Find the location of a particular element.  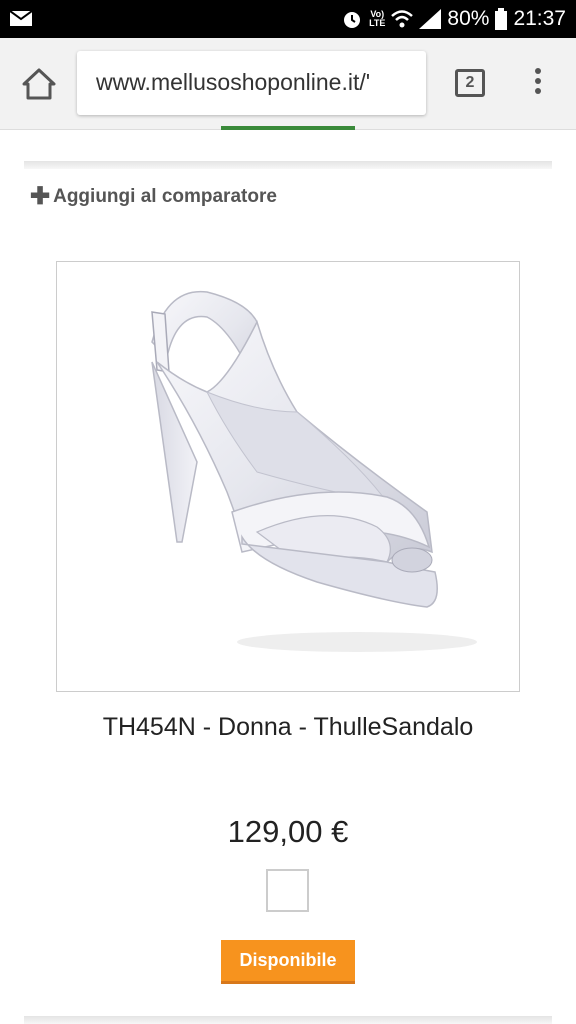

compare-checkbox is located at coordinates (287, 890).